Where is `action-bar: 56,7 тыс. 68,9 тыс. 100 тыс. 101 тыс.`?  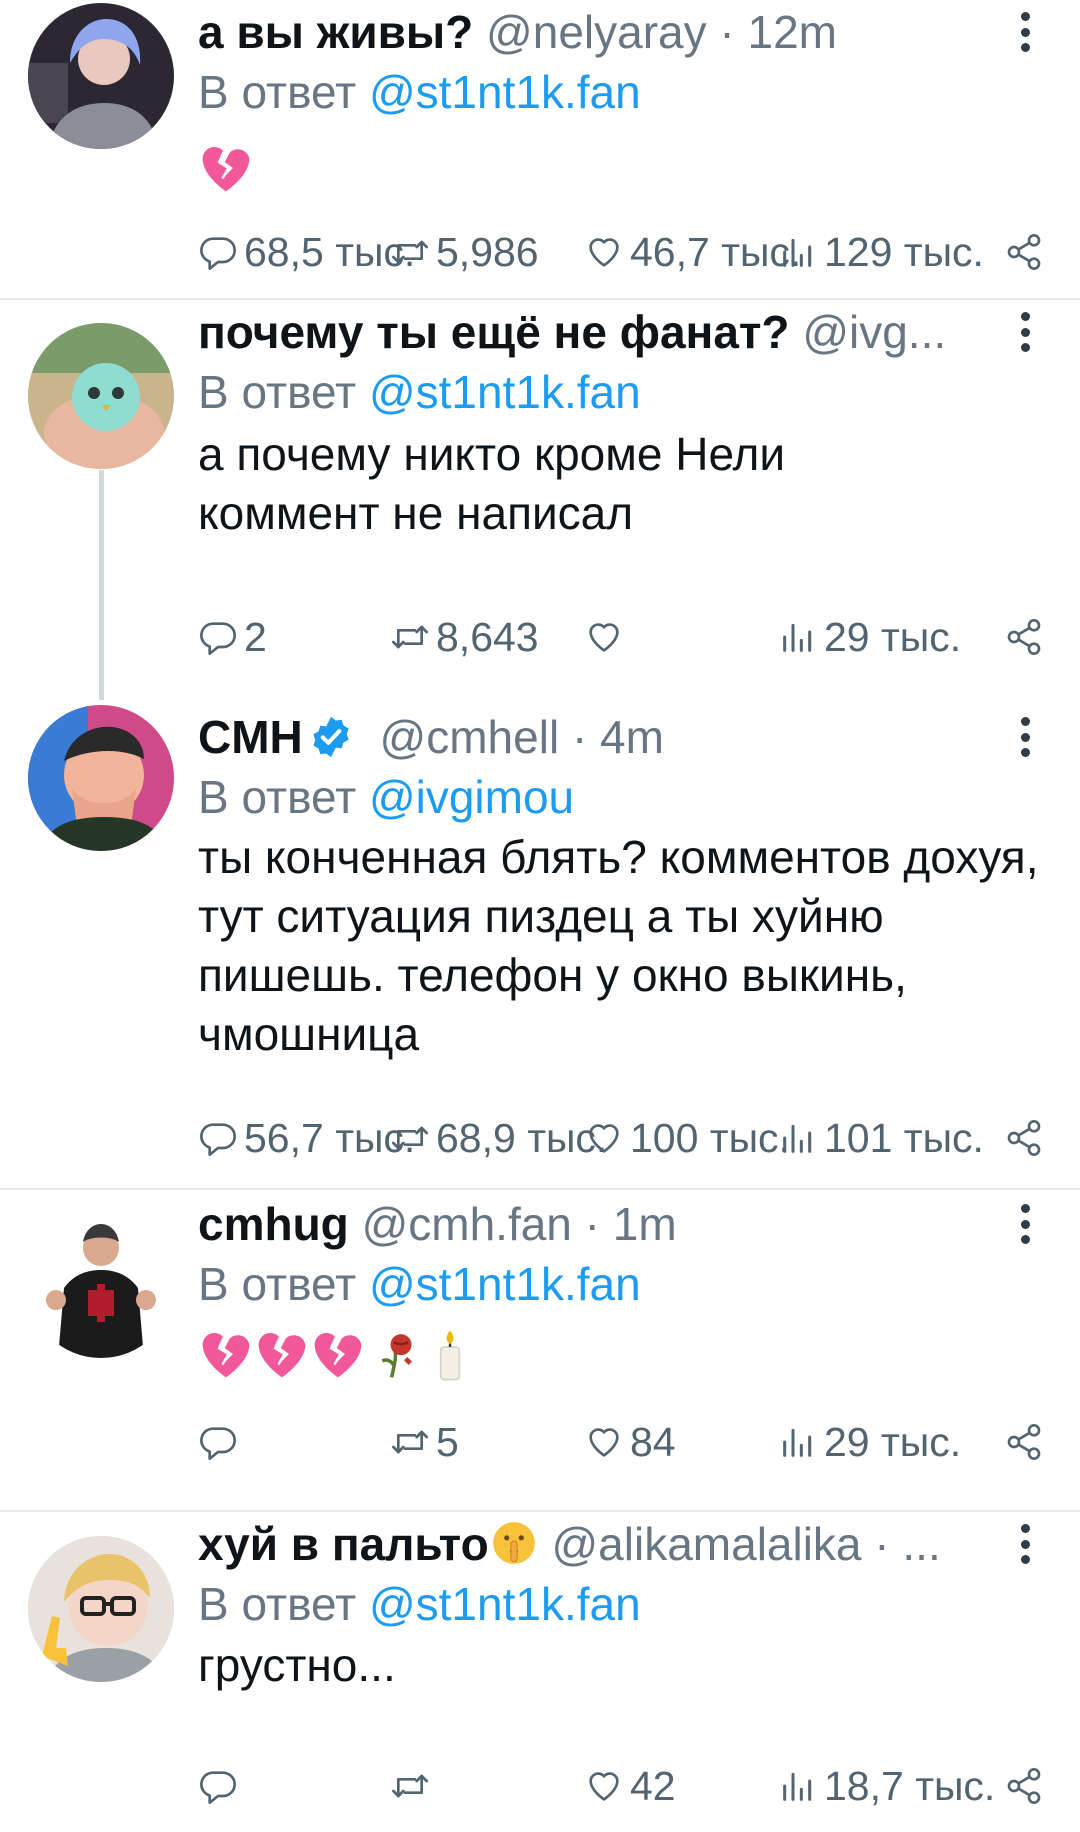
action-bar: 56,7 тыс. 68,9 тыс. 100 тыс. 101 тыс. is located at coordinates (624, 1138).